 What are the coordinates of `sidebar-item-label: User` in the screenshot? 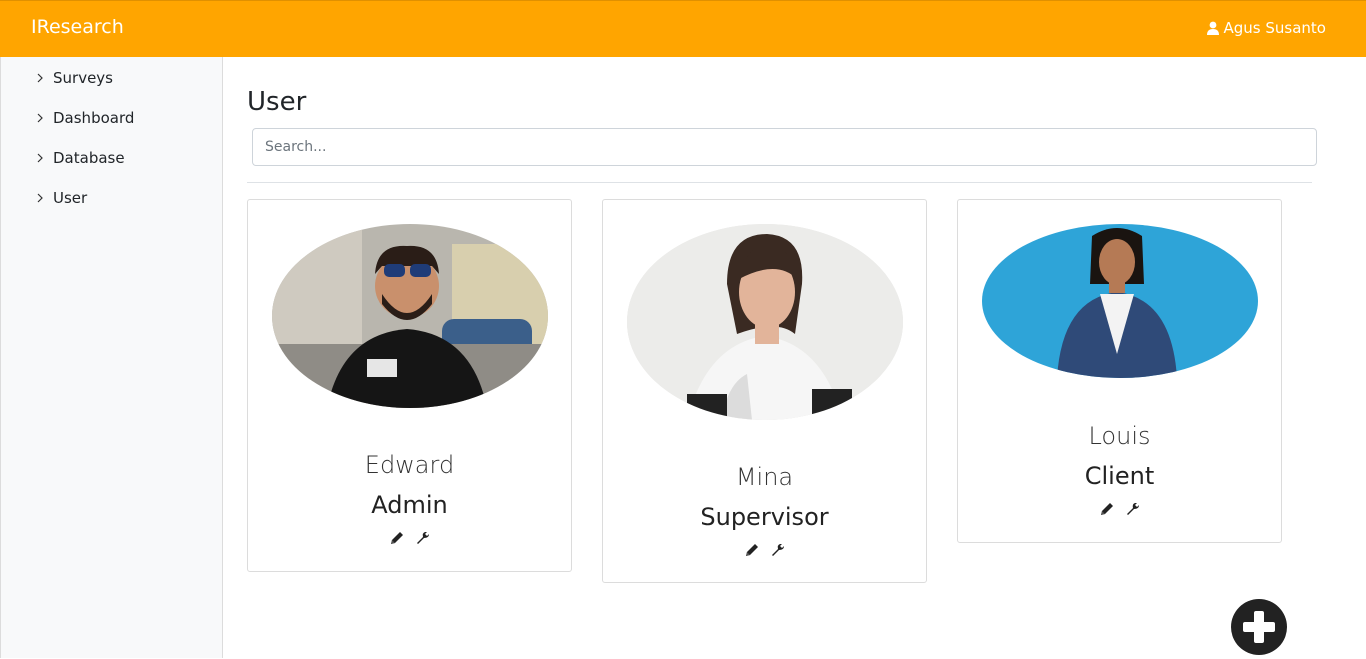 It's located at (70, 198).